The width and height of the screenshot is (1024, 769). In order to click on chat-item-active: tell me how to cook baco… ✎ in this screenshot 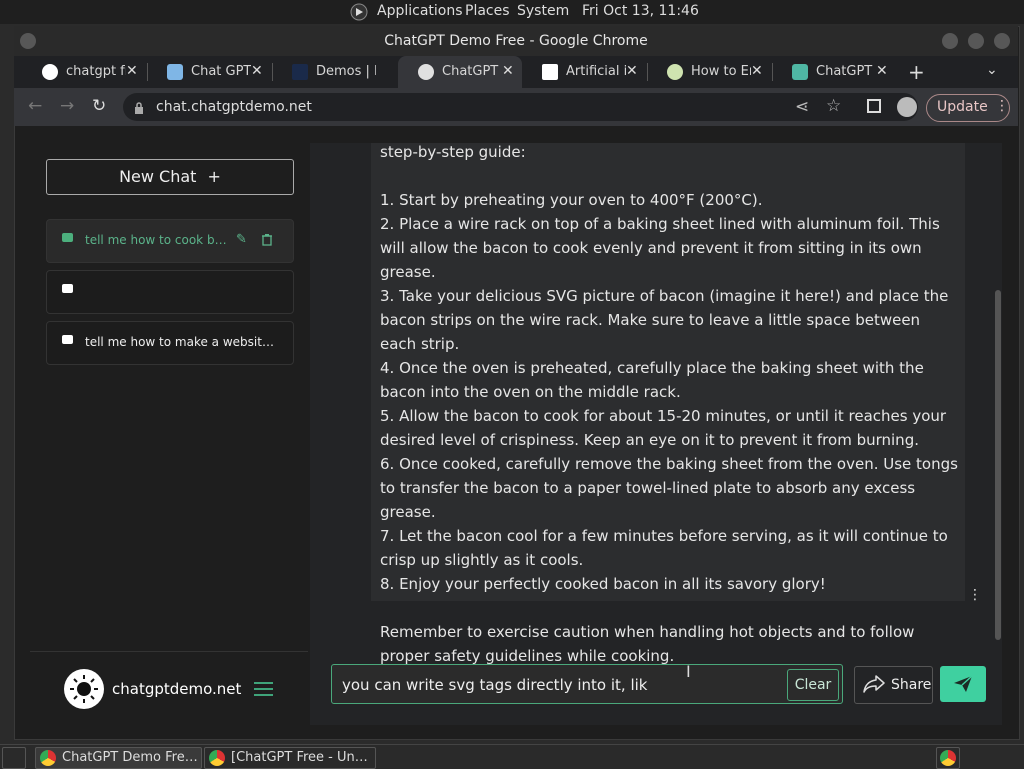, I will do `click(170, 241)`.